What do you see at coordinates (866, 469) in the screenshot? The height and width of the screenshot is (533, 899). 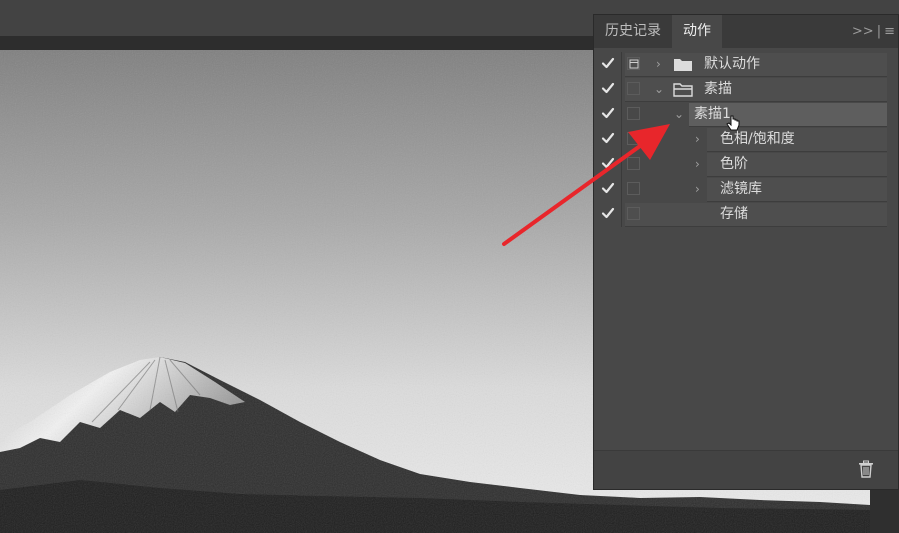 I see `trash-icon` at bounding box center [866, 469].